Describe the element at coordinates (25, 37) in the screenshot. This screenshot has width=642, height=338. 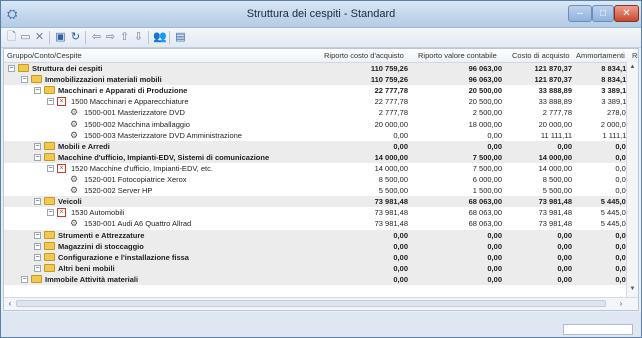
I see `save-icon: ▭` at that location.